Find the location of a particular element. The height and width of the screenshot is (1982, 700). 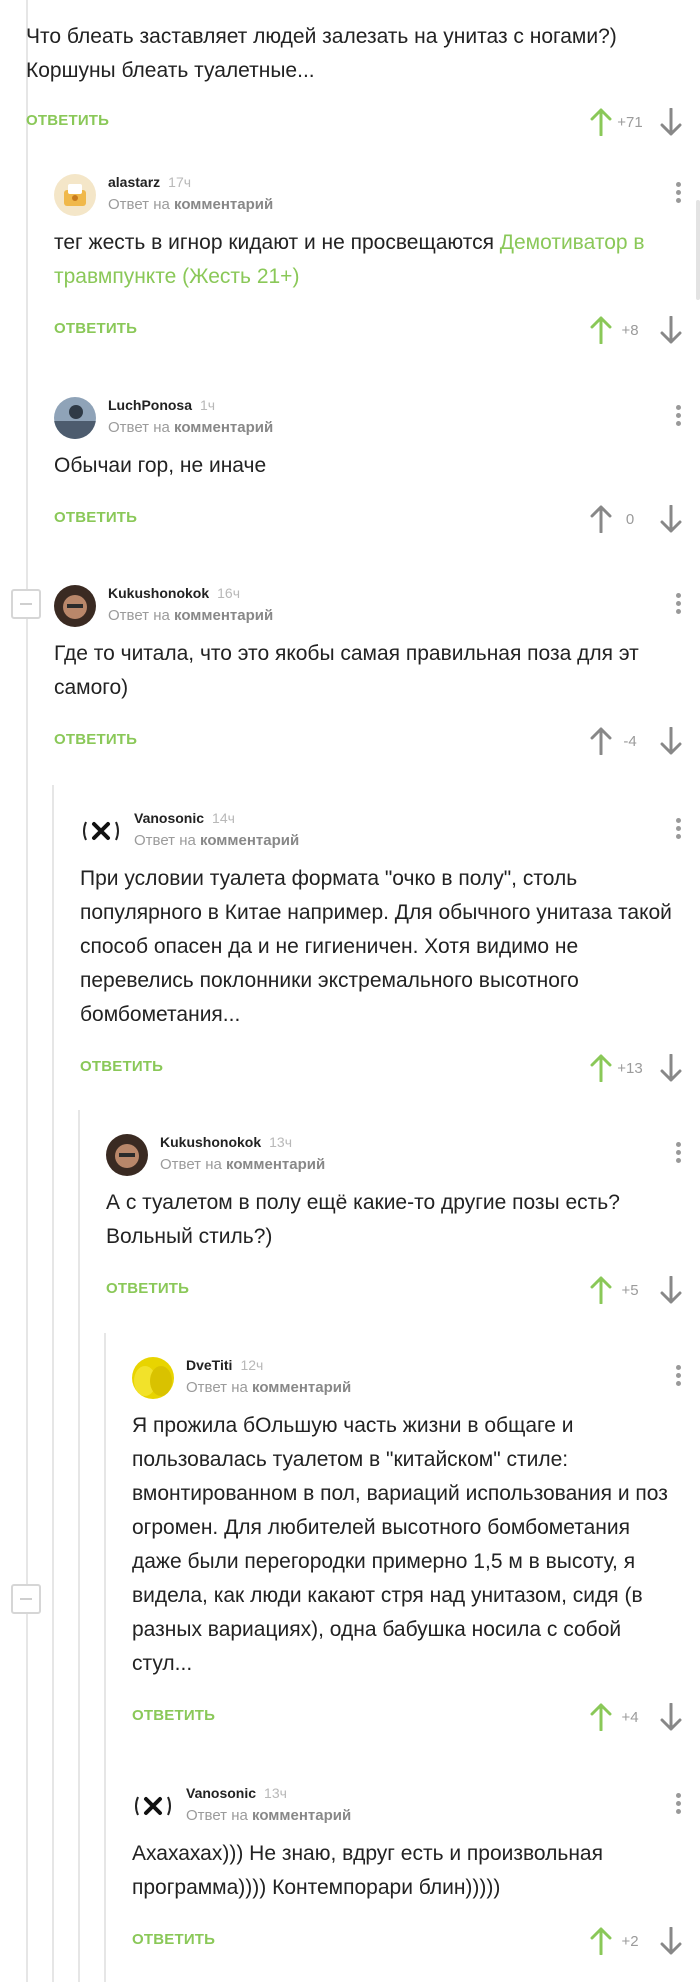

rating-count: +2 is located at coordinates (630, 1941).